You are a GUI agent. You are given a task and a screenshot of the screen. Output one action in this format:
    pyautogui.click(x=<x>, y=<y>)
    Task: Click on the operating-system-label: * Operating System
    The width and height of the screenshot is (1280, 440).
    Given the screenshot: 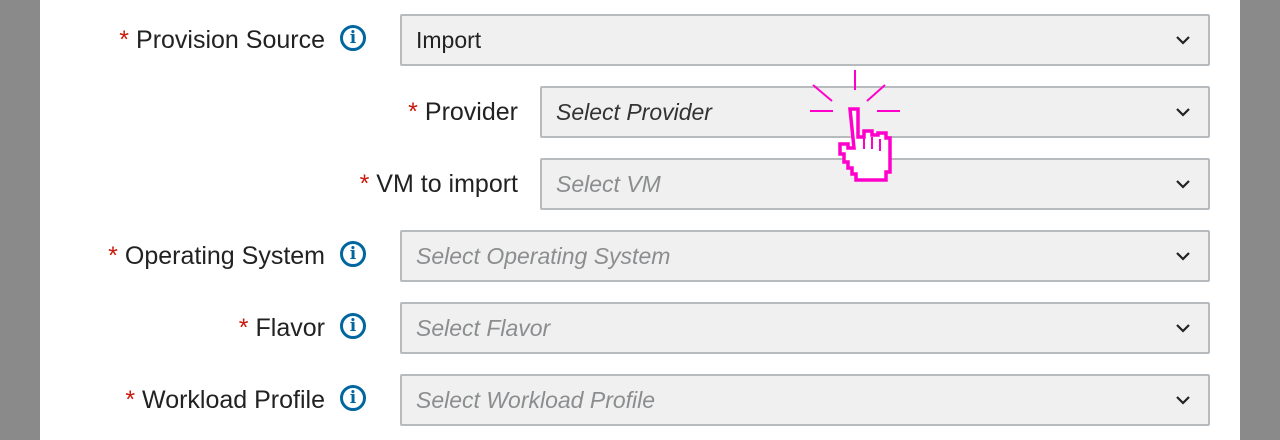 What is the action you would take?
    pyautogui.click(x=216, y=255)
    